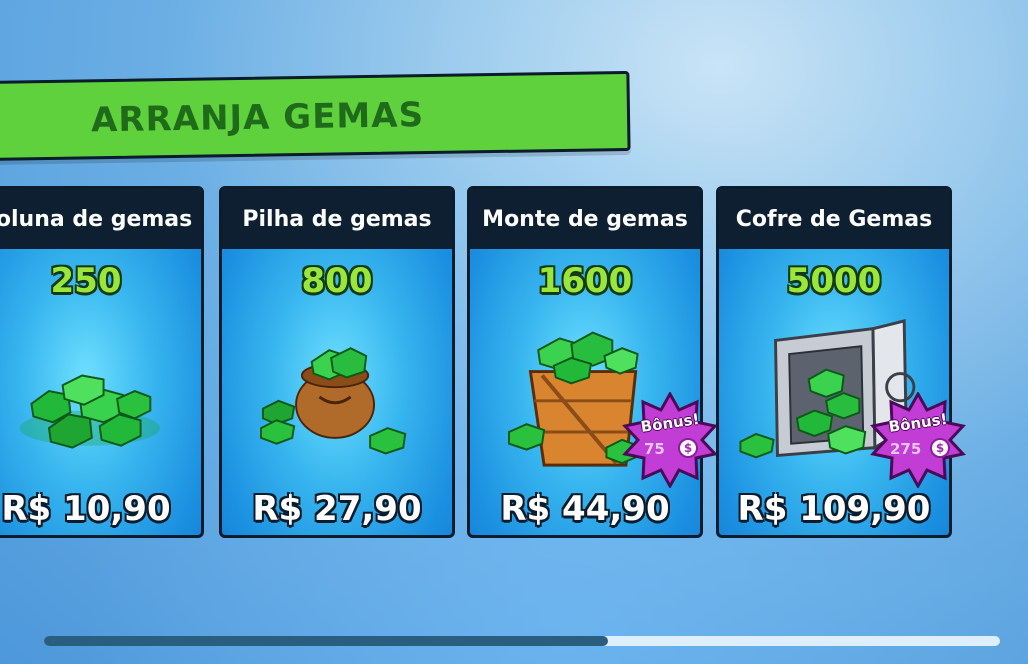 Image resolution: width=1028 pixels, height=664 pixels. I want to click on offer-name: Monte de gemas, so click(585, 219).